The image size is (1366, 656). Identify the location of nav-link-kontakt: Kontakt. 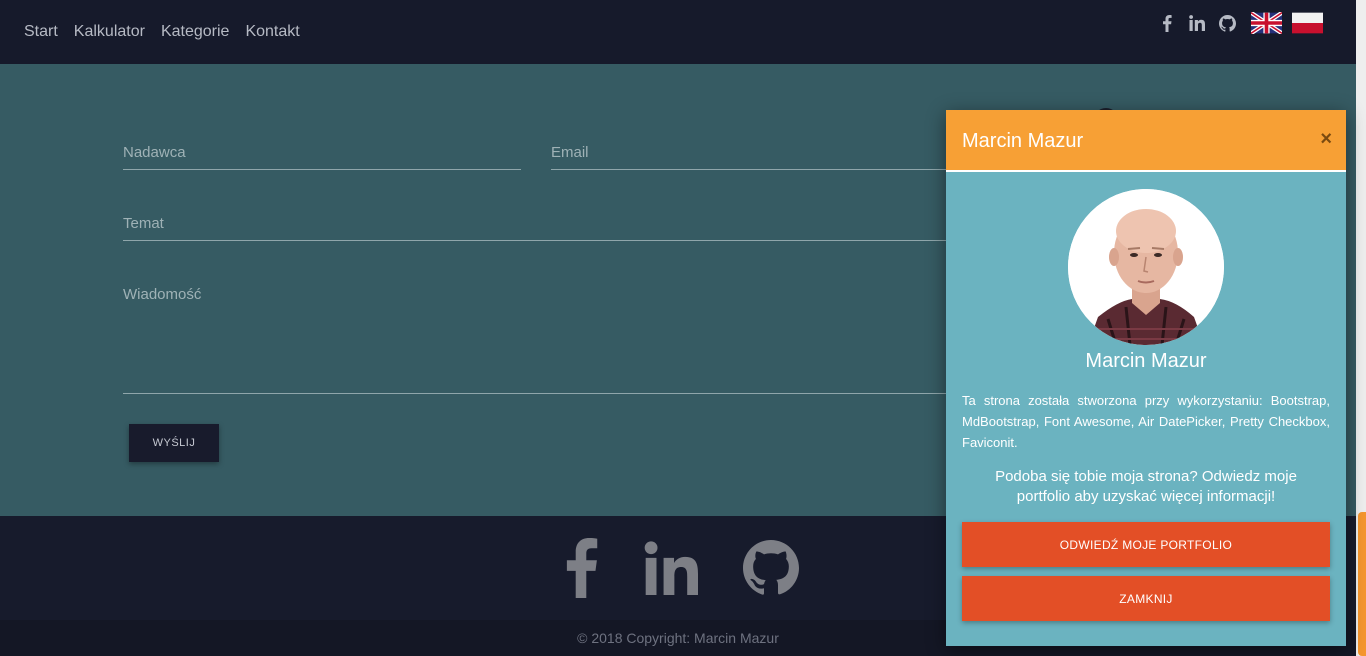
(272, 32).